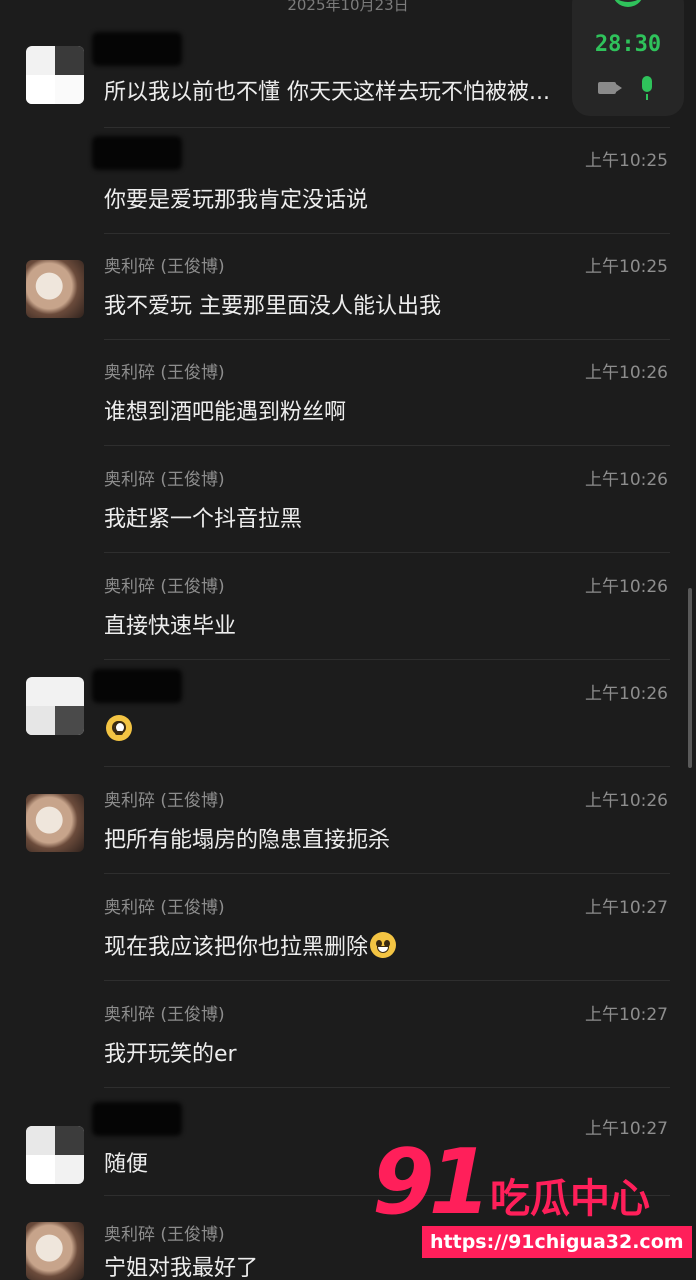 The height and width of the screenshot is (1280, 696). Describe the element at coordinates (690, 678) in the screenshot. I see `scrollbar` at that location.